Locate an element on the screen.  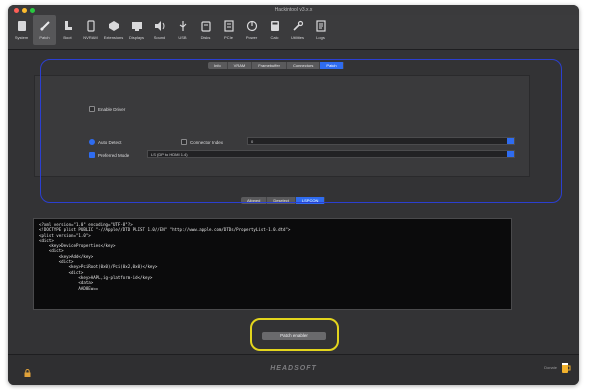
display-icon is located at coordinates (137, 26).